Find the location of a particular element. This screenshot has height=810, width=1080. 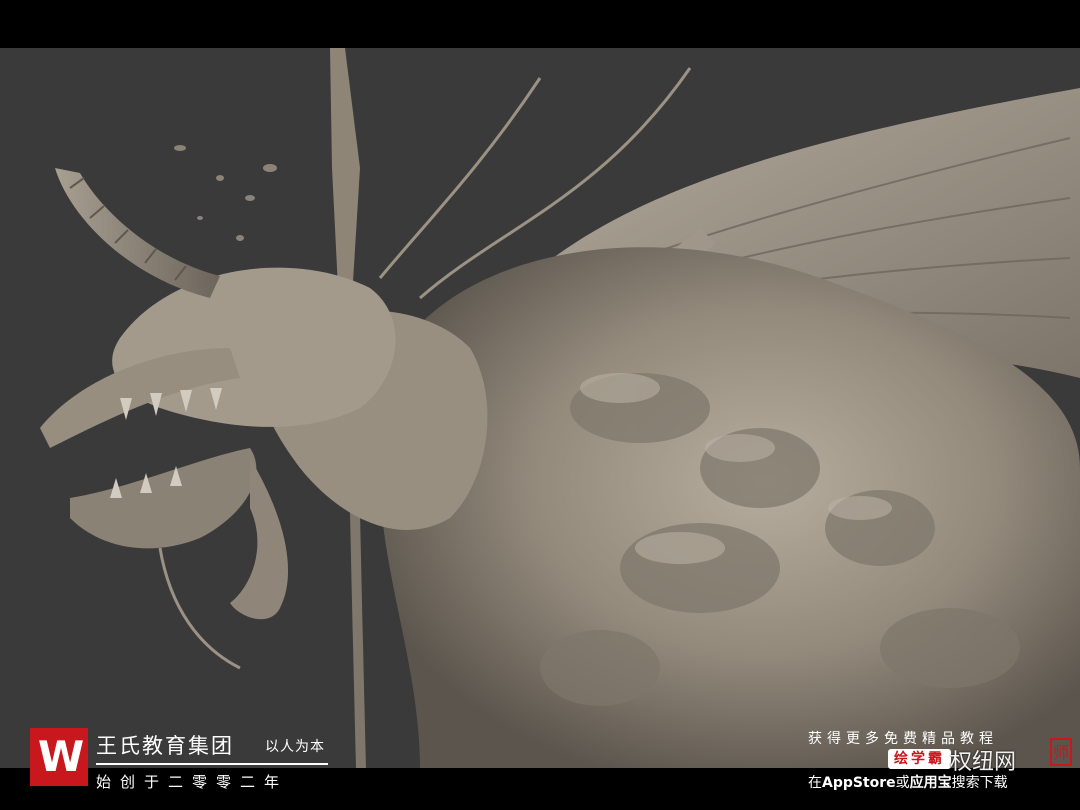

brand-name: 王氏教育集团 is located at coordinates (165, 746).